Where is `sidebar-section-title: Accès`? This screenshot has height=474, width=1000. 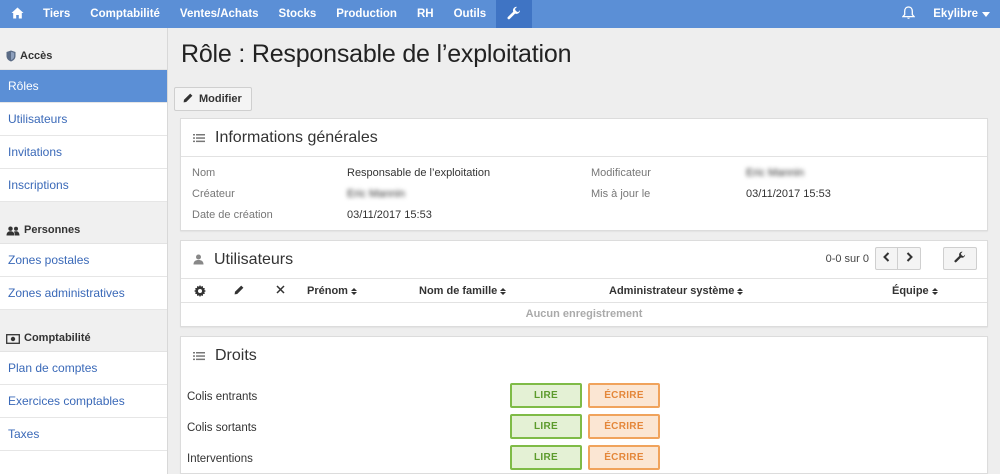 sidebar-section-title: Accès is located at coordinates (36, 56).